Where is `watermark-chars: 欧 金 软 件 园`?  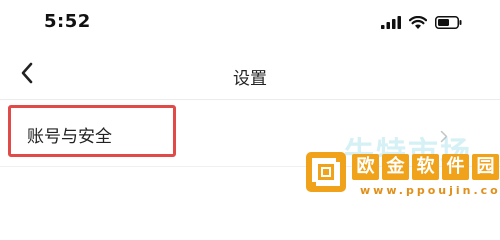
watermark-chars: 欧 金 软 件 园 is located at coordinates (425, 167).